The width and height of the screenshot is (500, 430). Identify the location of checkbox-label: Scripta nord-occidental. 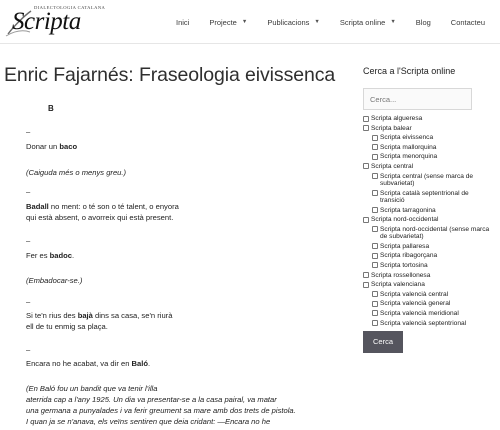
(405, 220).